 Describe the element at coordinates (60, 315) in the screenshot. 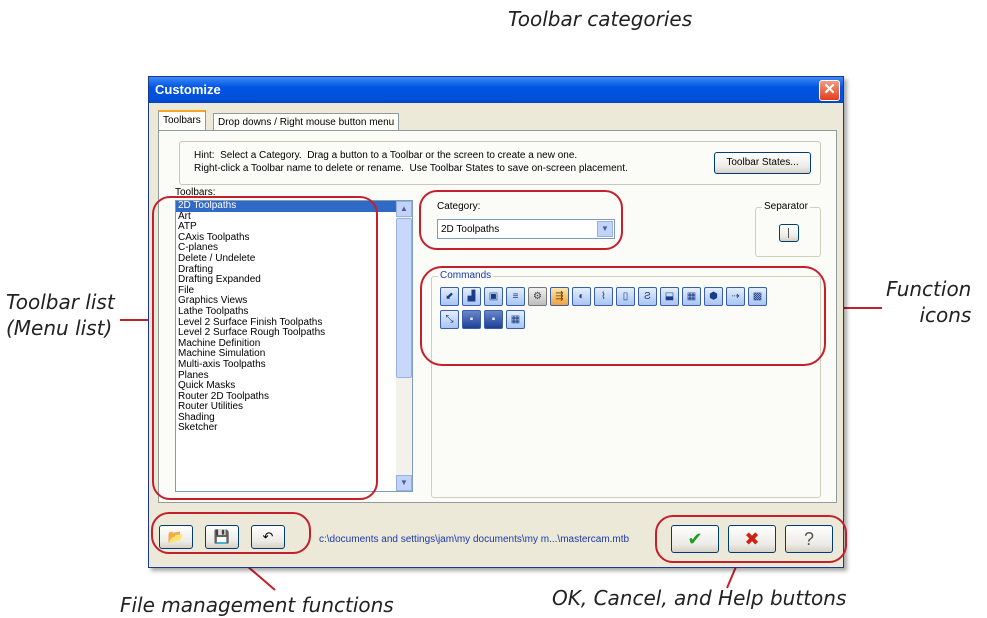

I see `callout-toolbar-list: Toolbar list (Menu list)` at that location.